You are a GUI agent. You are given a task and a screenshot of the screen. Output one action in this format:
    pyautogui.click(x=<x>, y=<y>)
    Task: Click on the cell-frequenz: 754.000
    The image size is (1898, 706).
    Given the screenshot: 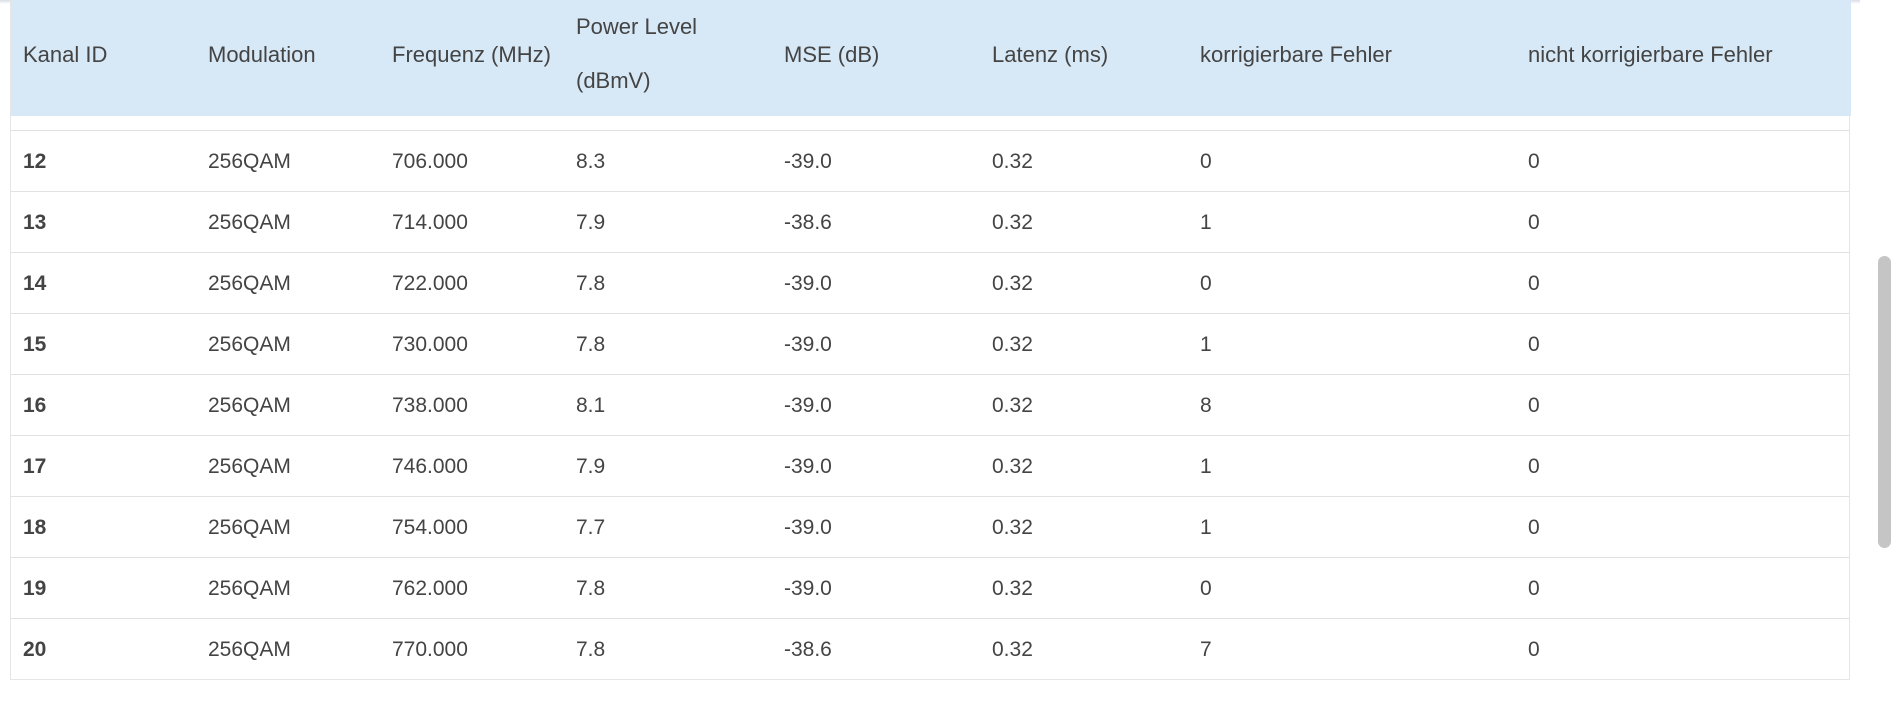 What is the action you would take?
    pyautogui.click(x=430, y=527)
    